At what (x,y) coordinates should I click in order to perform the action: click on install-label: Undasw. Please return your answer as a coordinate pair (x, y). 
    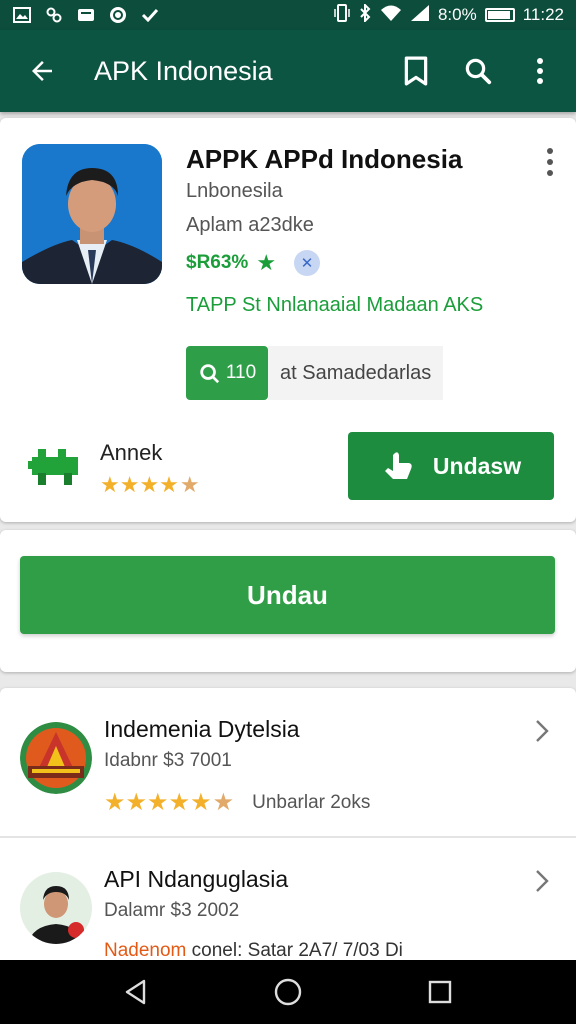
    Looking at the image, I should click on (477, 465).